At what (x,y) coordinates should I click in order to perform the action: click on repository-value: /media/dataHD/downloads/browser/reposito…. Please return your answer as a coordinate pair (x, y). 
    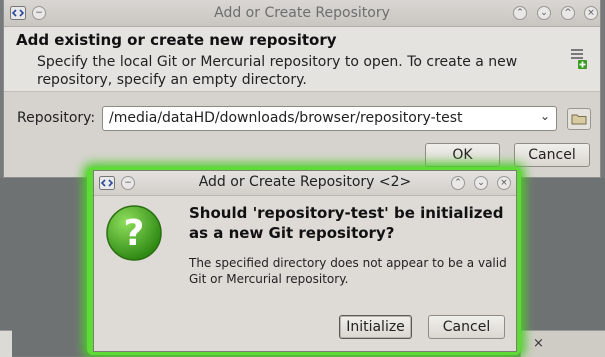
    Looking at the image, I should click on (286, 118).